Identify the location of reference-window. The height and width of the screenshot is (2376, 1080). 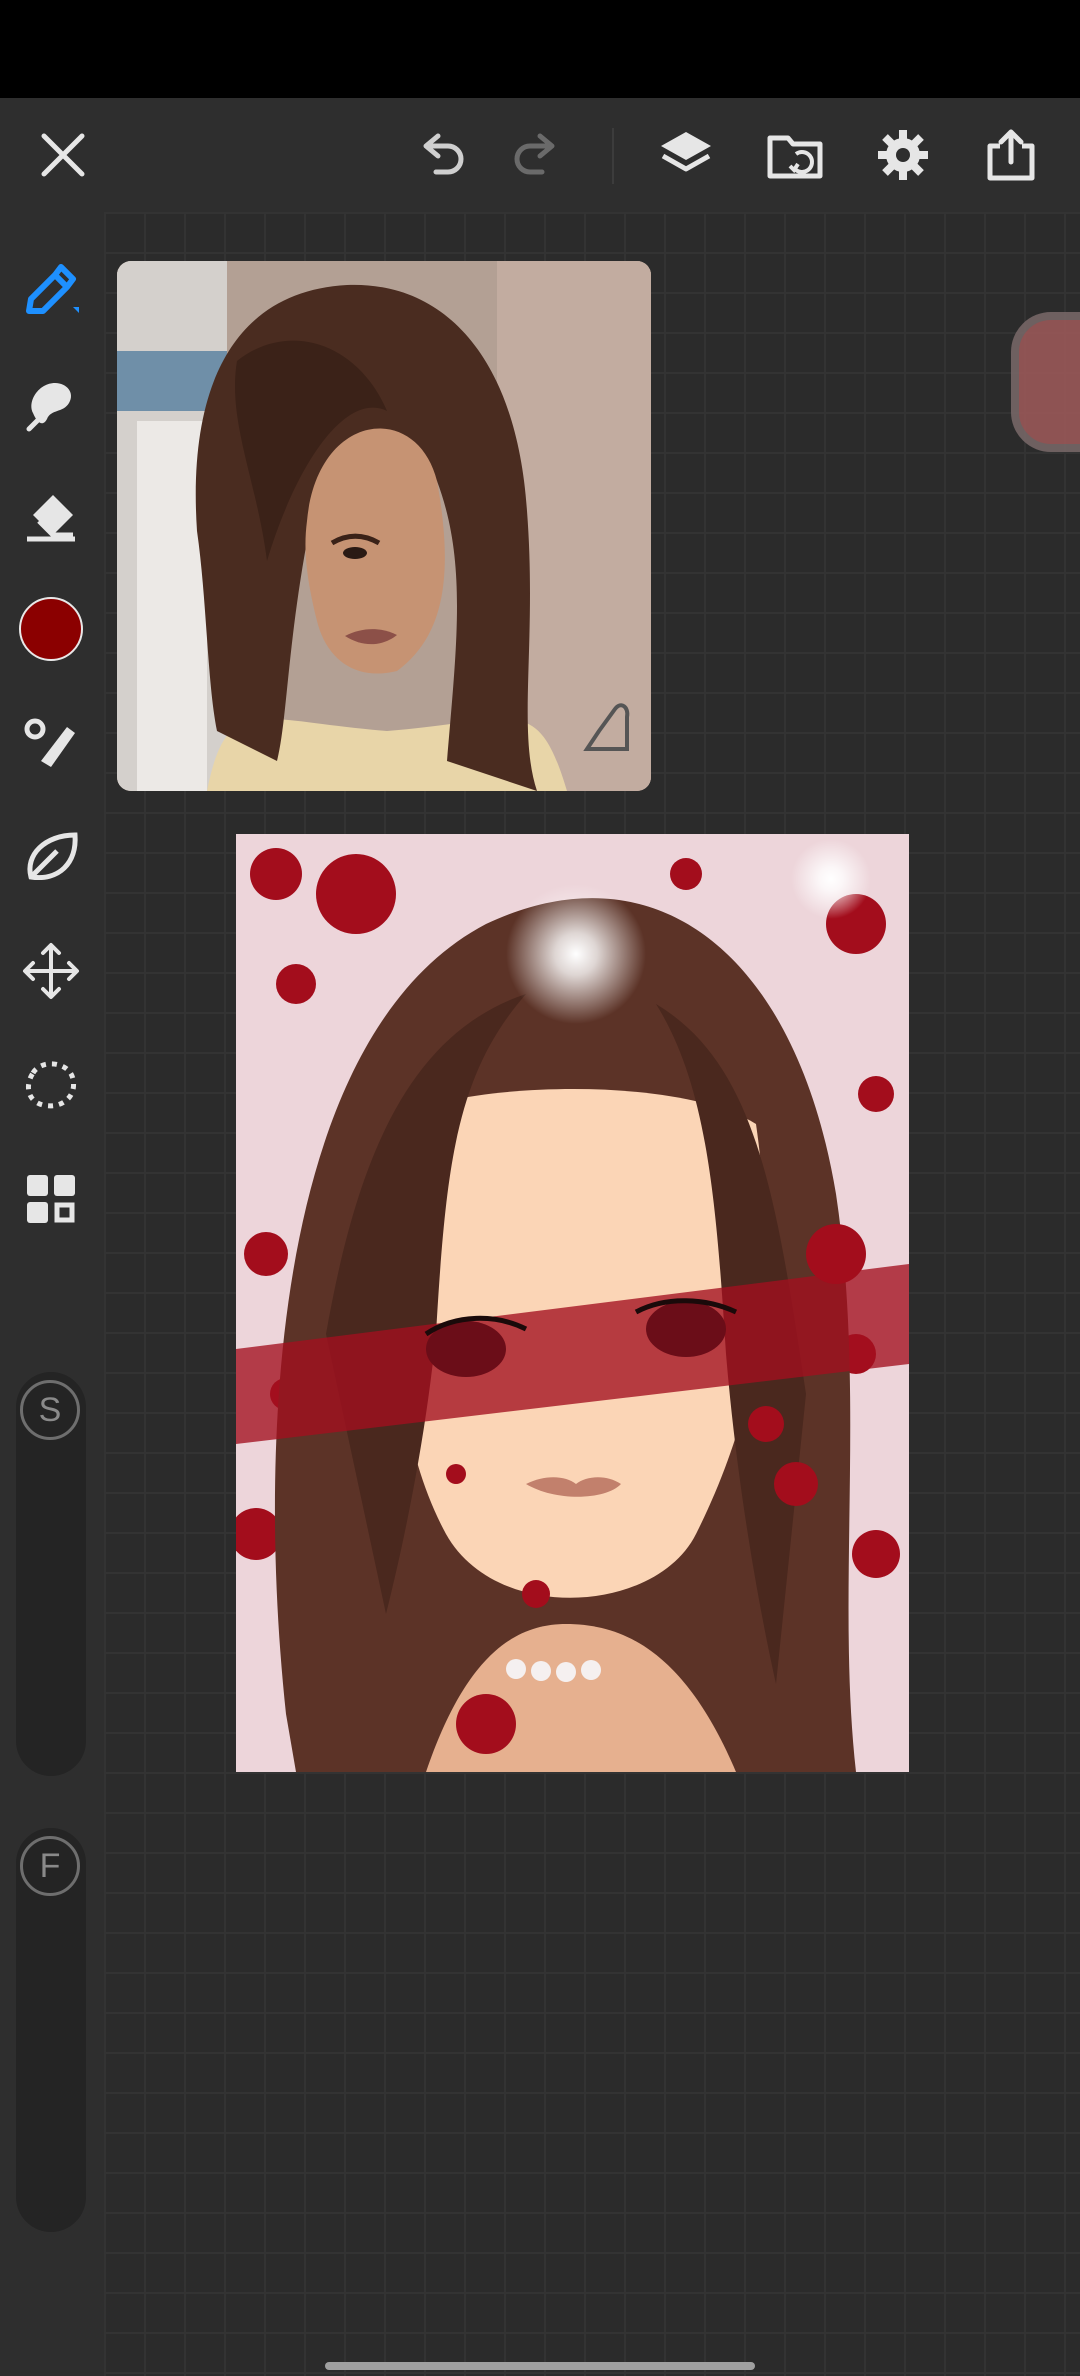
(384, 526).